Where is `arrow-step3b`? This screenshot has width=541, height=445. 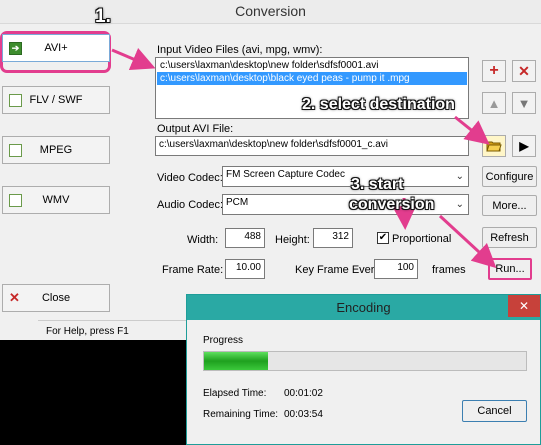
arrow-step3b is located at coordinates (467, 241).